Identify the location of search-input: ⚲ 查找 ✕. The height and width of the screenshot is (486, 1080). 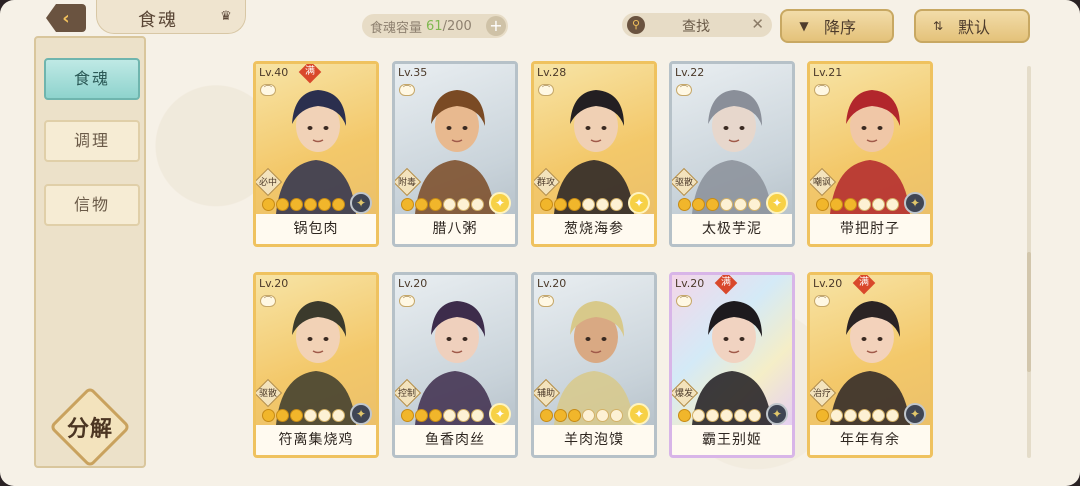
(697, 25).